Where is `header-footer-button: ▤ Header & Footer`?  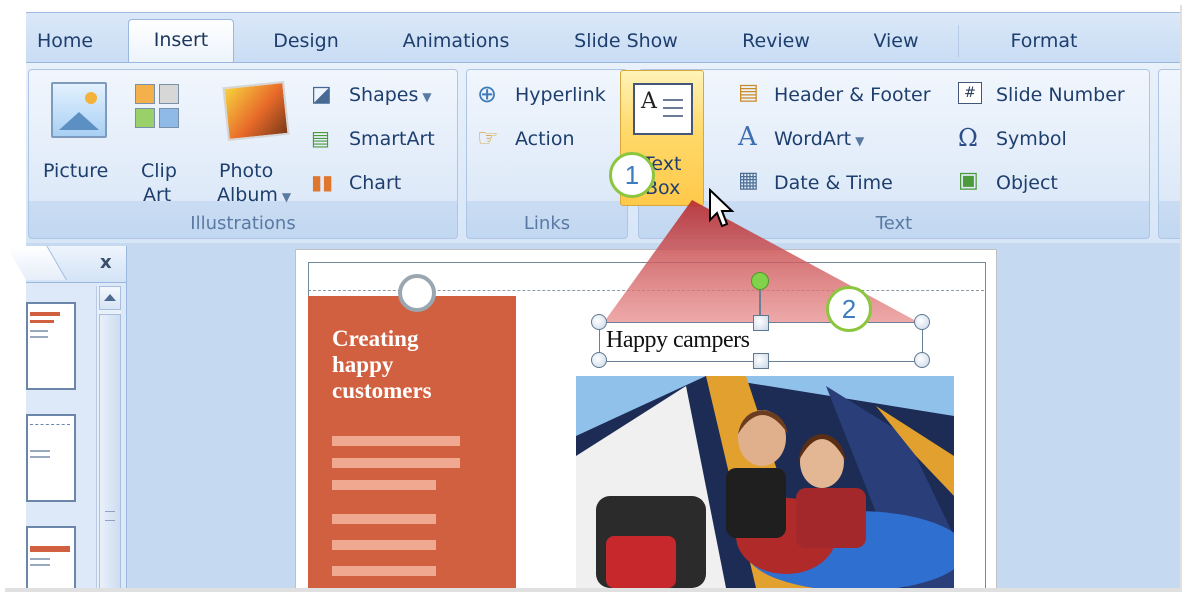 header-footer-button: ▤ Header & Footer is located at coordinates (843, 94).